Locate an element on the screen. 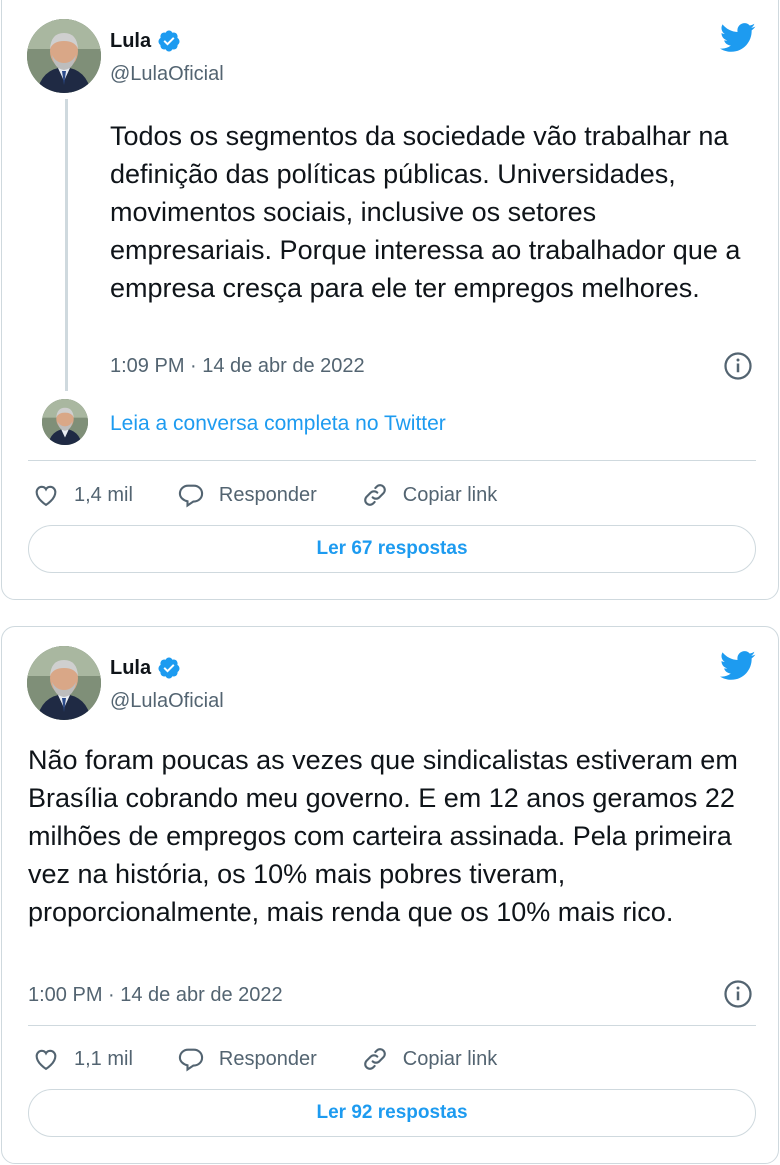 The width and height of the screenshot is (780, 1165). like-button: 1,1 mil is located at coordinates (82, 1059).